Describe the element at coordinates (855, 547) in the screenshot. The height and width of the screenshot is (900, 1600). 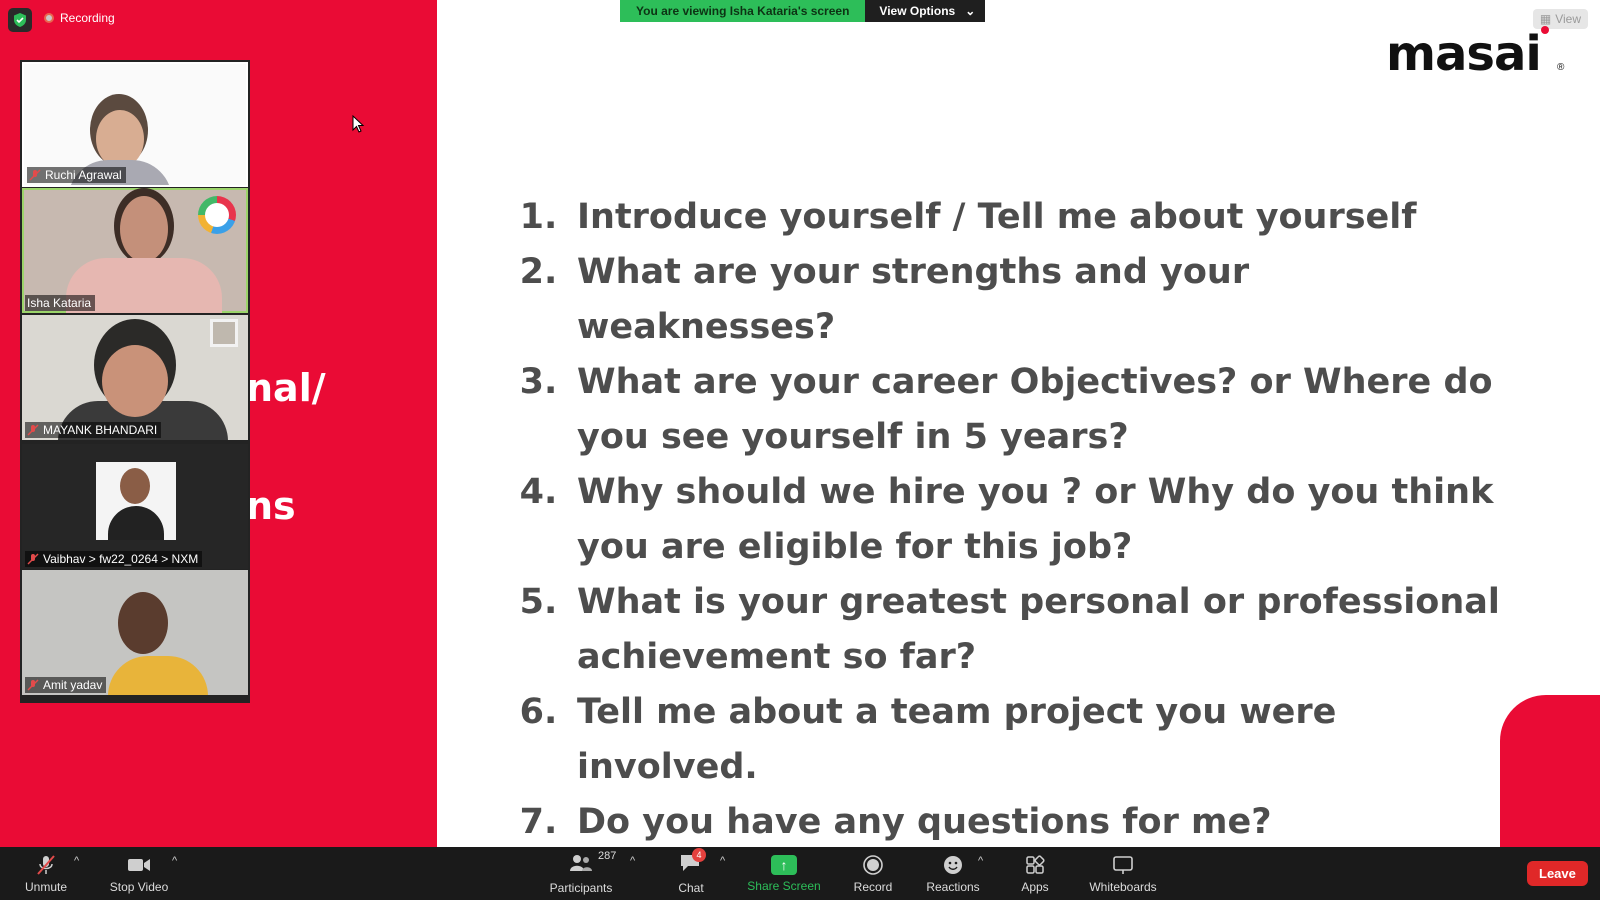
I see `question-text: you are eligible for this job?` at that location.